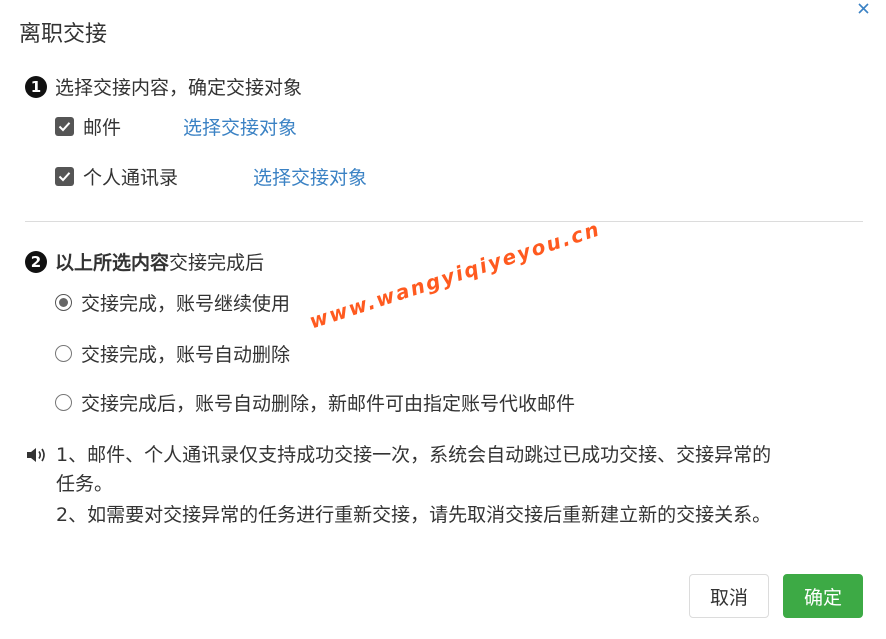 The width and height of the screenshot is (886, 639). What do you see at coordinates (444, 221) in the screenshot?
I see `section-divider` at bounding box center [444, 221].